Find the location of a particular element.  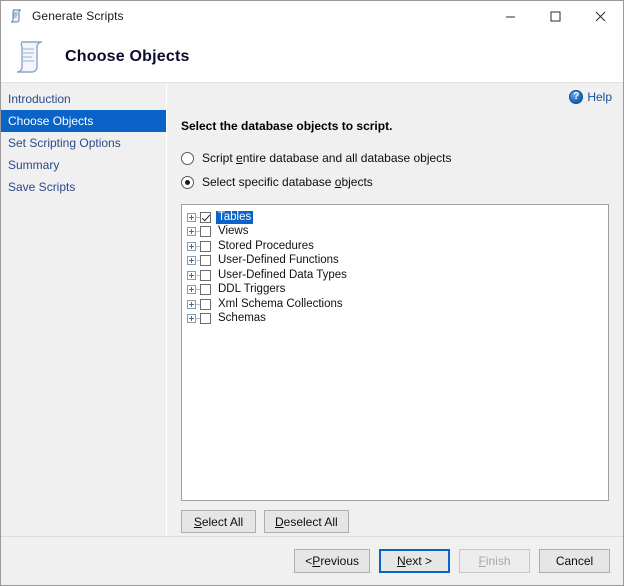

tree-item: Schemas is located at coordinates (397, 319).